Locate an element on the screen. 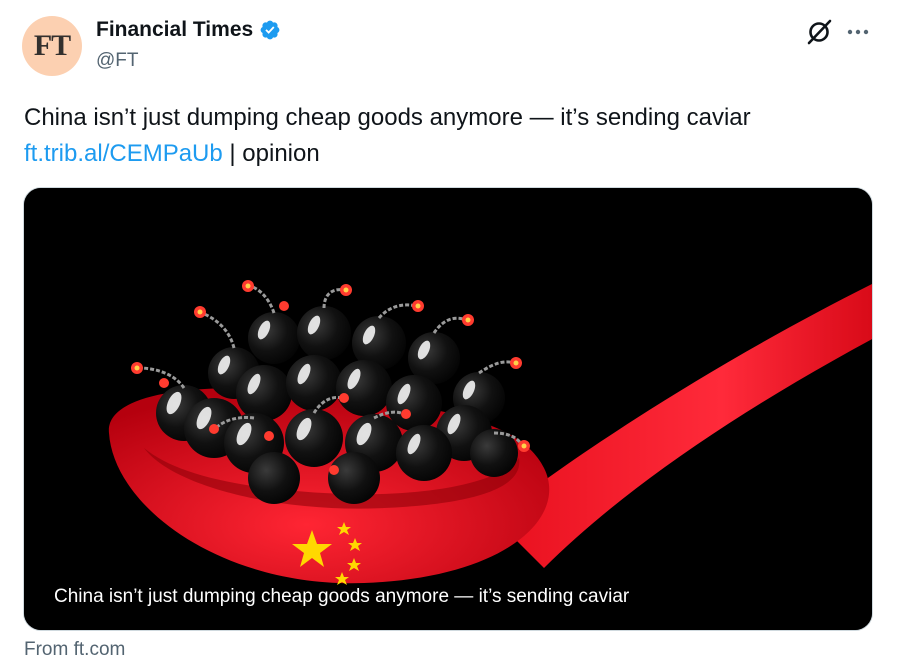 Image resolution: width=904 pixels, height=666 pixels. card-source: From ft.com is located at coordinates (74, 650).